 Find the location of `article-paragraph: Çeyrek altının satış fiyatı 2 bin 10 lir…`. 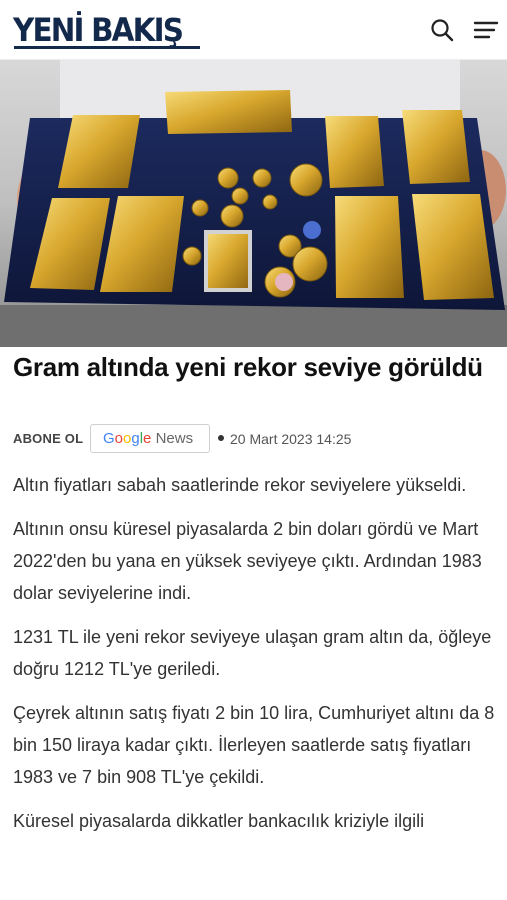

article-paragraph: Çeyrek altının satış fiyatı 2 bin 10 lir… is located at coordinates (254, 745).